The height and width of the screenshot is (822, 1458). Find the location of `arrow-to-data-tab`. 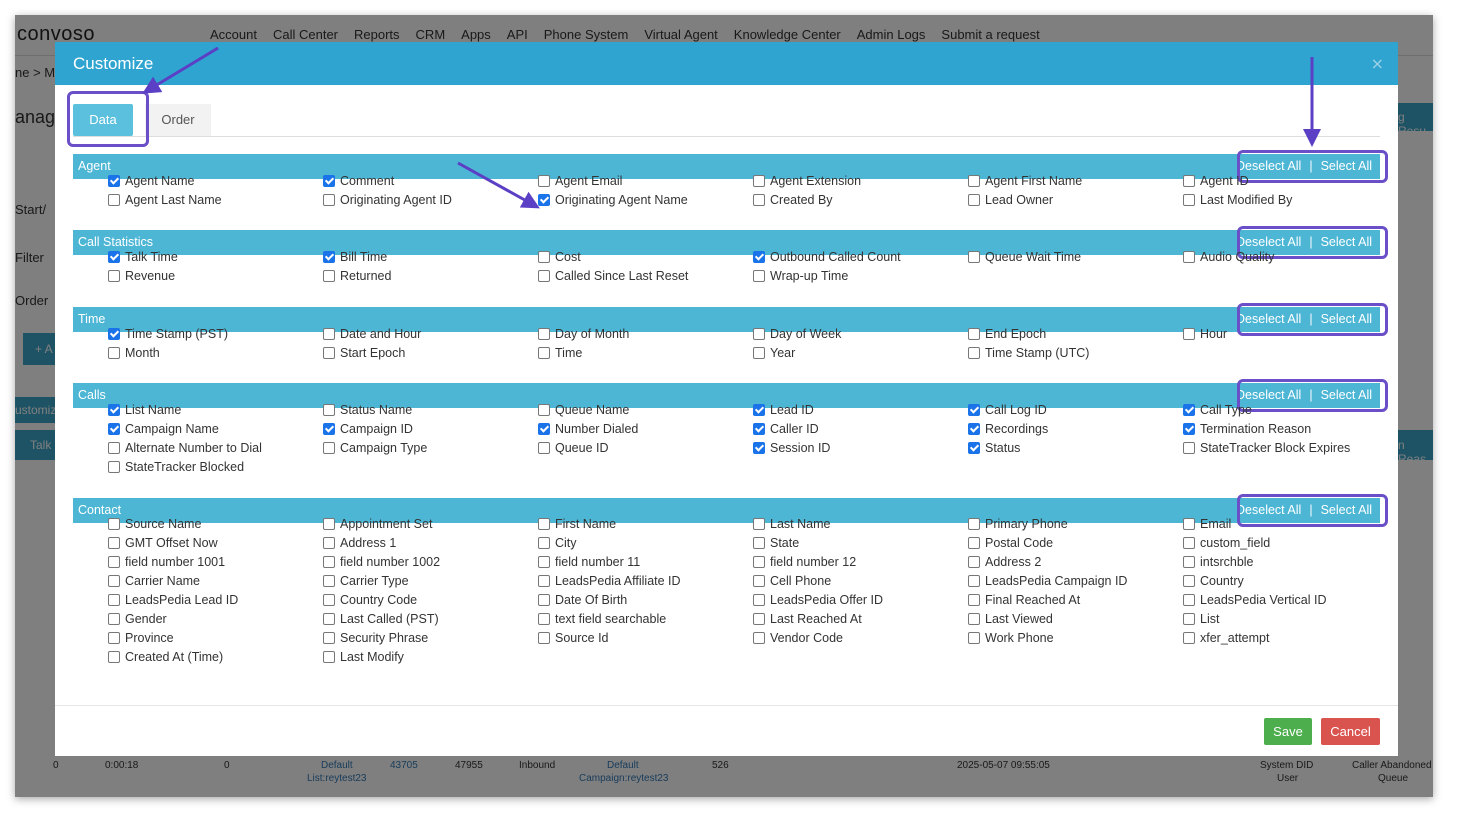

arrow-to-data-tab is located at coordinates (180, 70).